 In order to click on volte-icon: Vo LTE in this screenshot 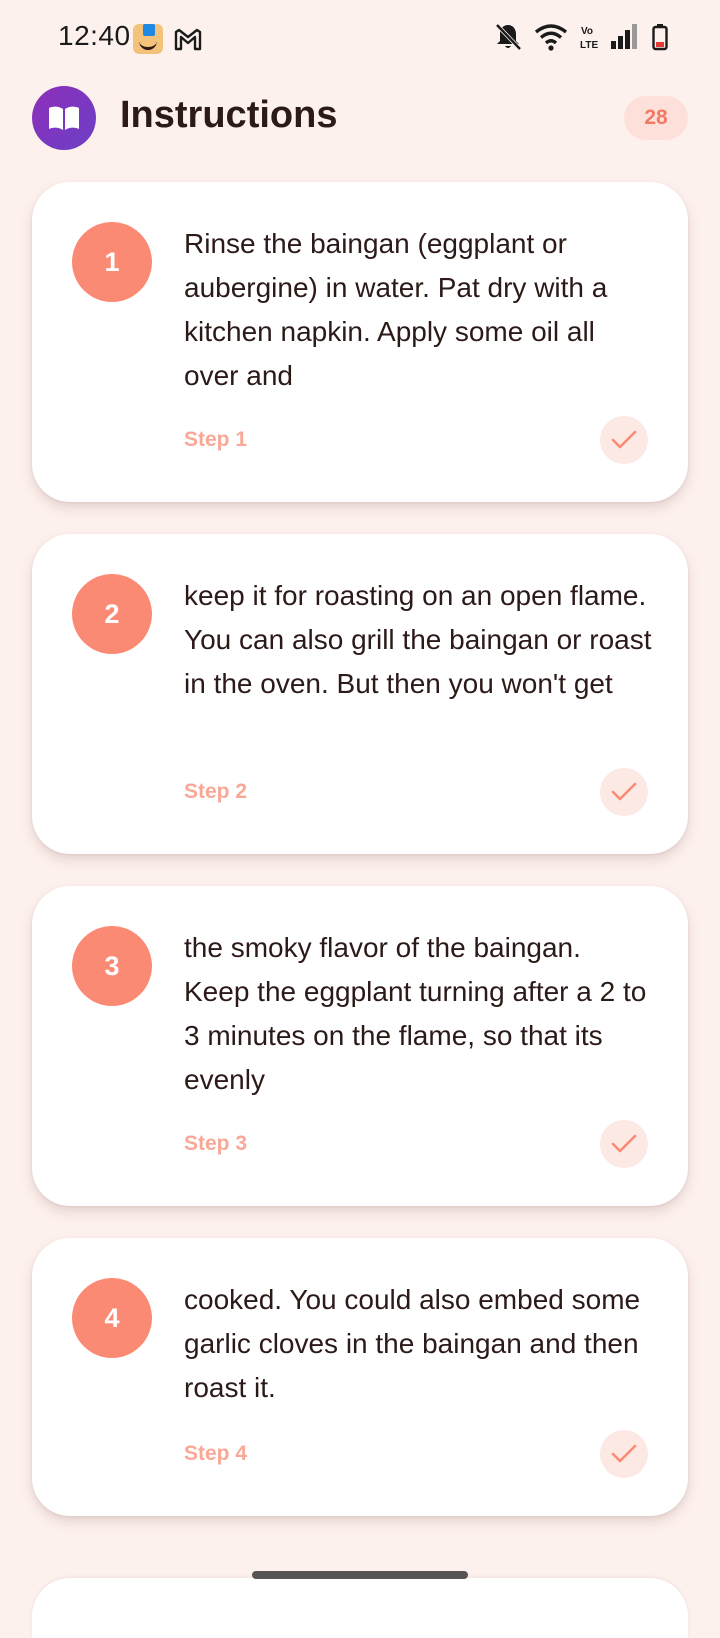, I will do `click(589, 38)`.